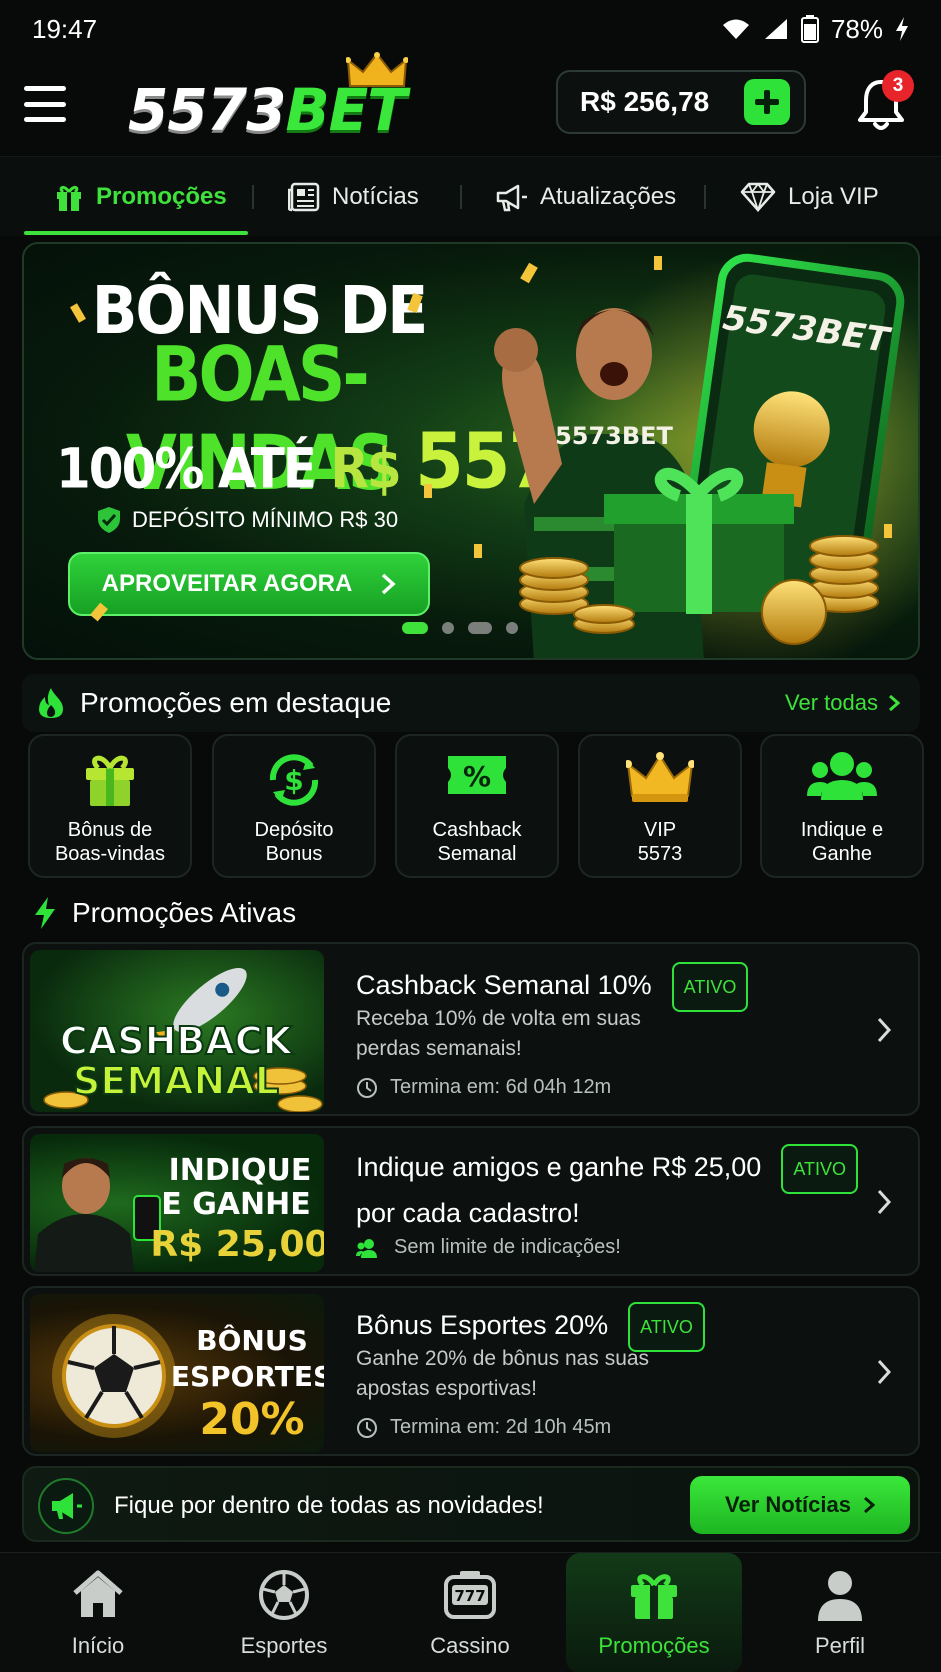 This screenshot has height=1672, width=941. Describe the element at coordinates (498, 1018) in the screenshot. I see `promo-desc-line: Receba 10% de volta em suas` at that location.